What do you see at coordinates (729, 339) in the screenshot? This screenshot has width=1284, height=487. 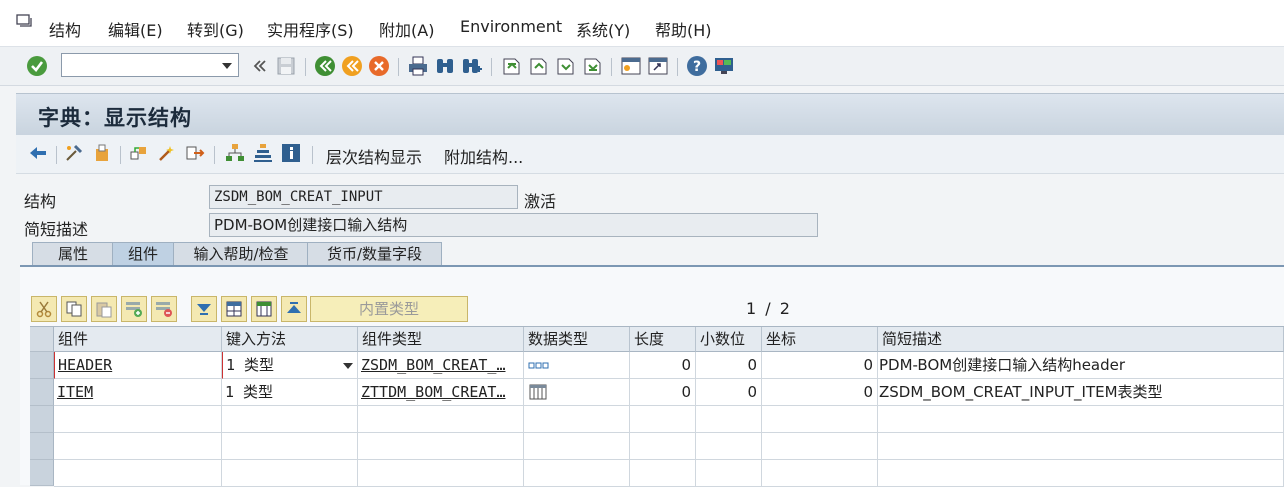 I see `column-header-decimals: 小数位` at bounding box center [729, 339].